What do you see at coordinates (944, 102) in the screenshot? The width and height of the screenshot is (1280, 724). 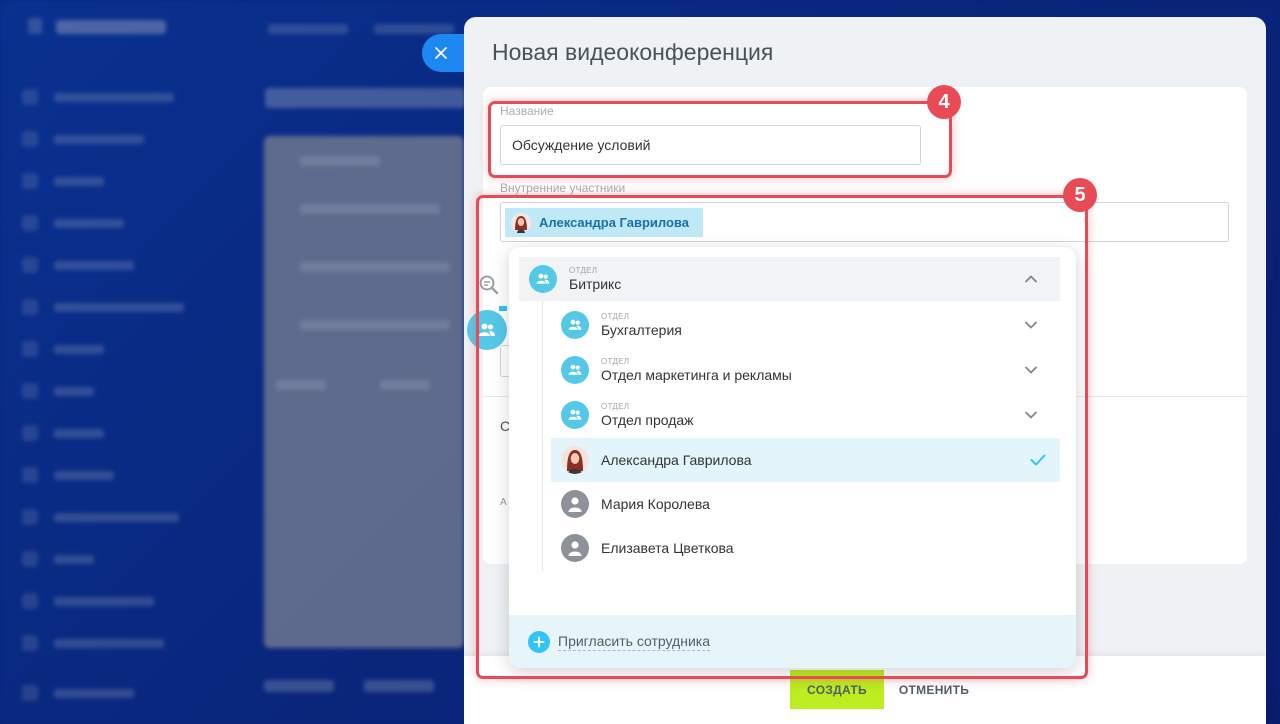 I see `step-badge: 4` at bounding box center [944, 102].